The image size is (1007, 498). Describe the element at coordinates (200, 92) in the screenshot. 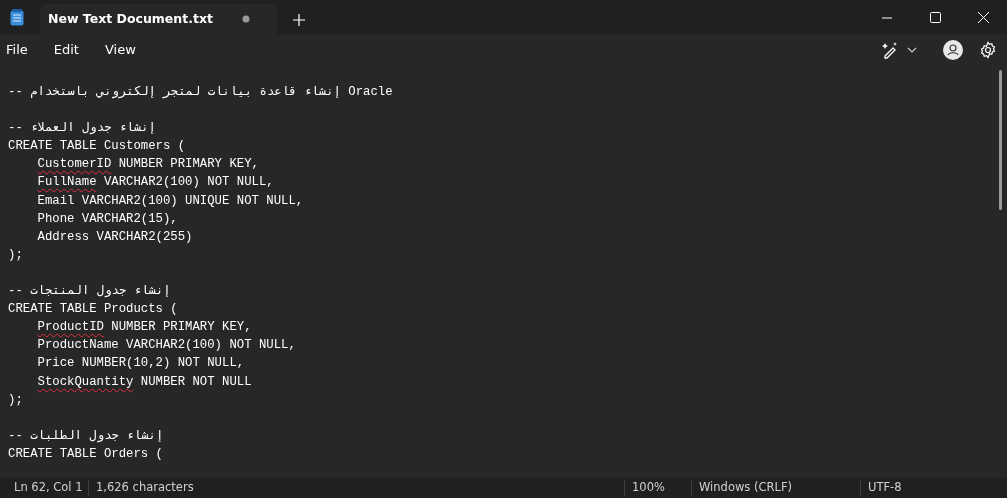

I see `code-line: -- إنشاء قاعدة بيانات لمتجر إلكتروني باستخدام Oracle` at that location.